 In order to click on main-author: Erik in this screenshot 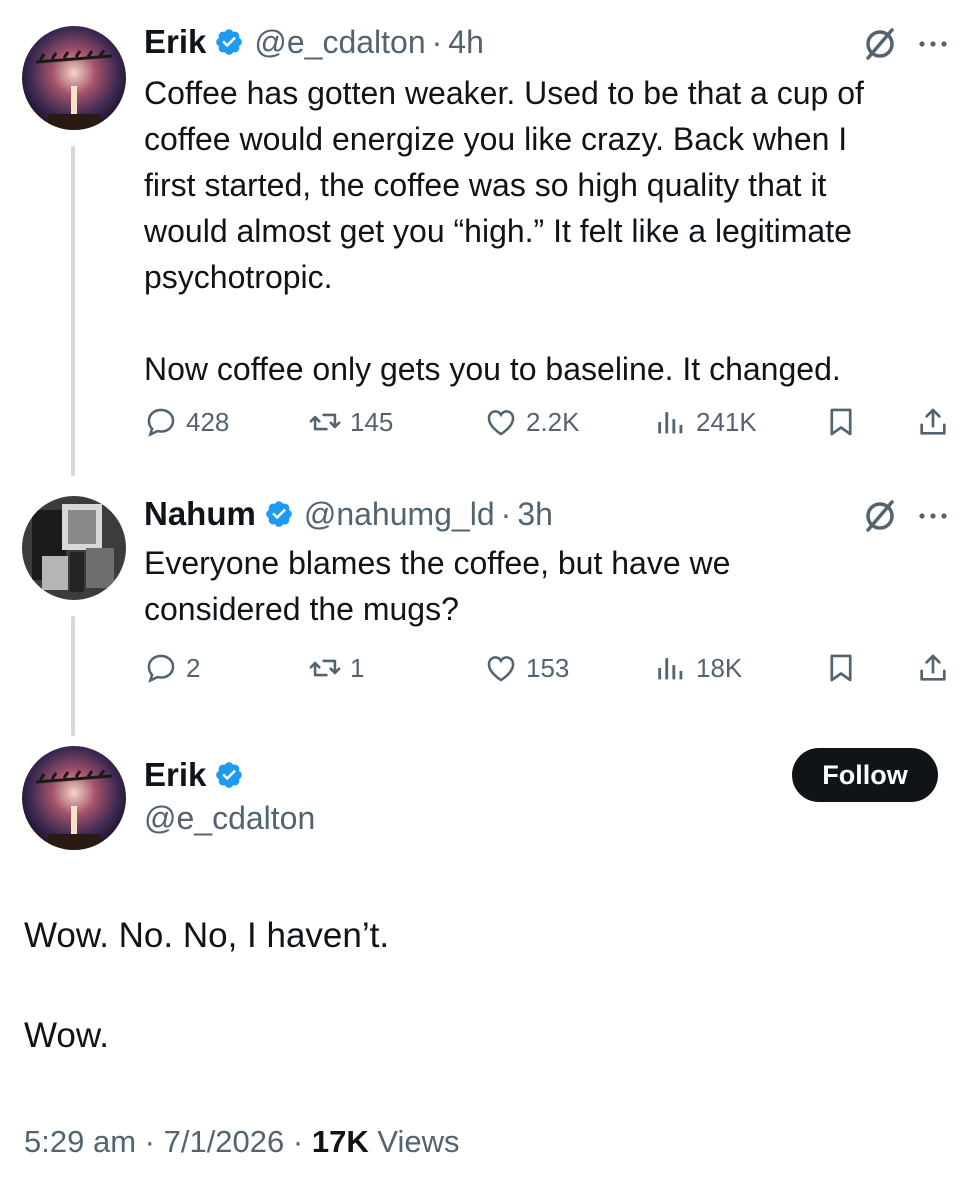, I will do `click(194, 775)`.